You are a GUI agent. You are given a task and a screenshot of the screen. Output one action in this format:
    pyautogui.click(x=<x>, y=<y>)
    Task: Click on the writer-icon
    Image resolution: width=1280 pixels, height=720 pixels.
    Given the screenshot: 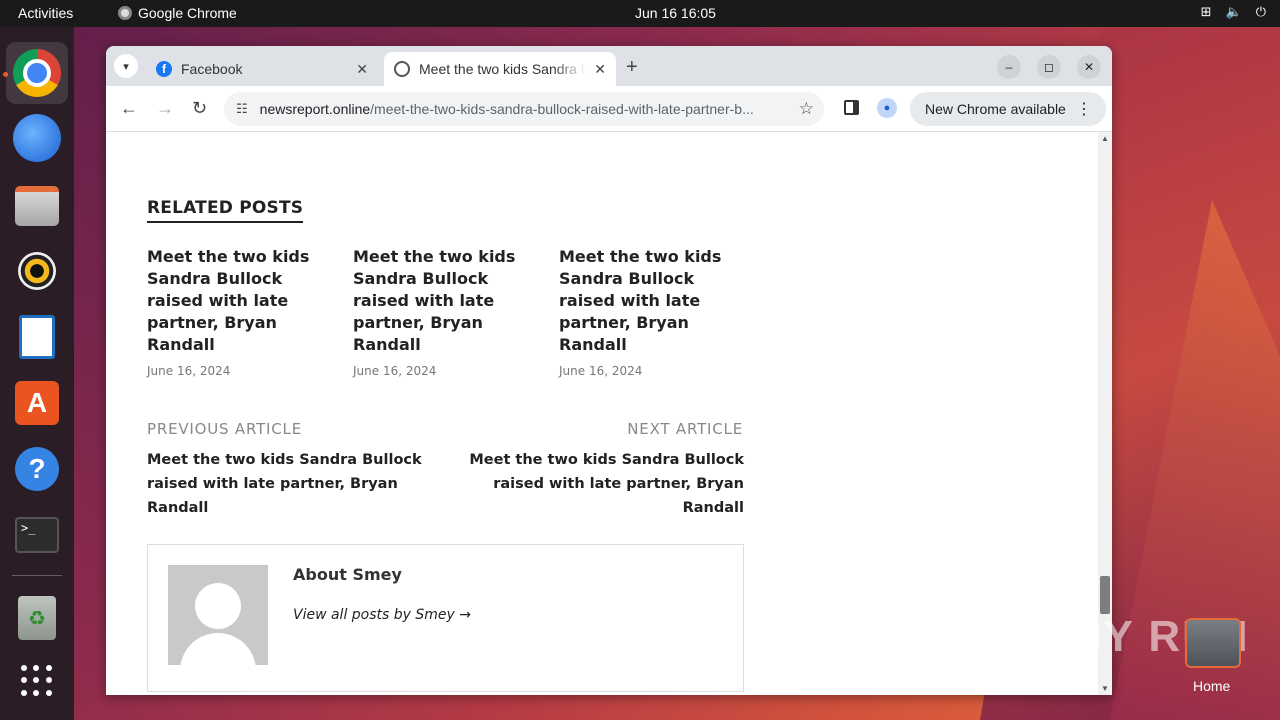 What is the action you would take?
    pyautogui.click(x=37, y=337)
    